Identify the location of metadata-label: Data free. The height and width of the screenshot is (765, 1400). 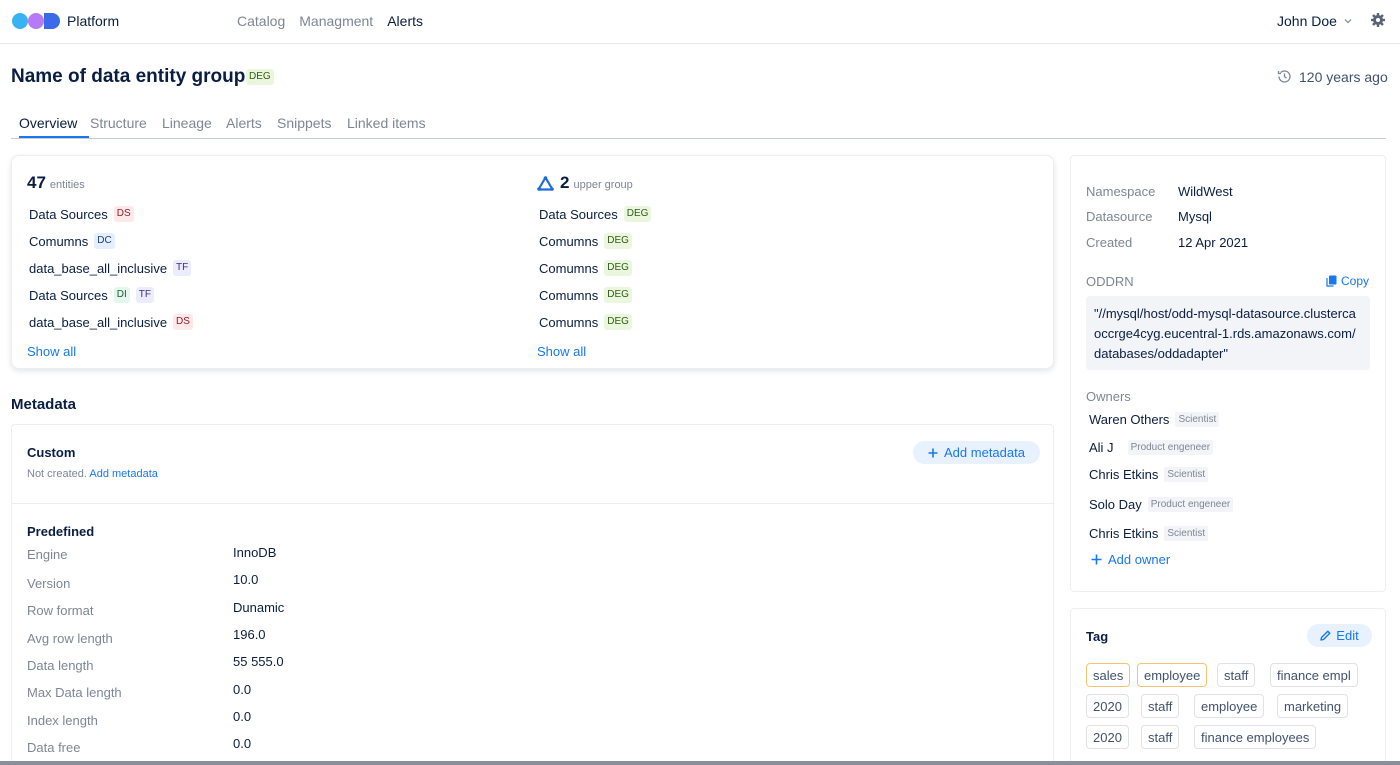
(54, 747).